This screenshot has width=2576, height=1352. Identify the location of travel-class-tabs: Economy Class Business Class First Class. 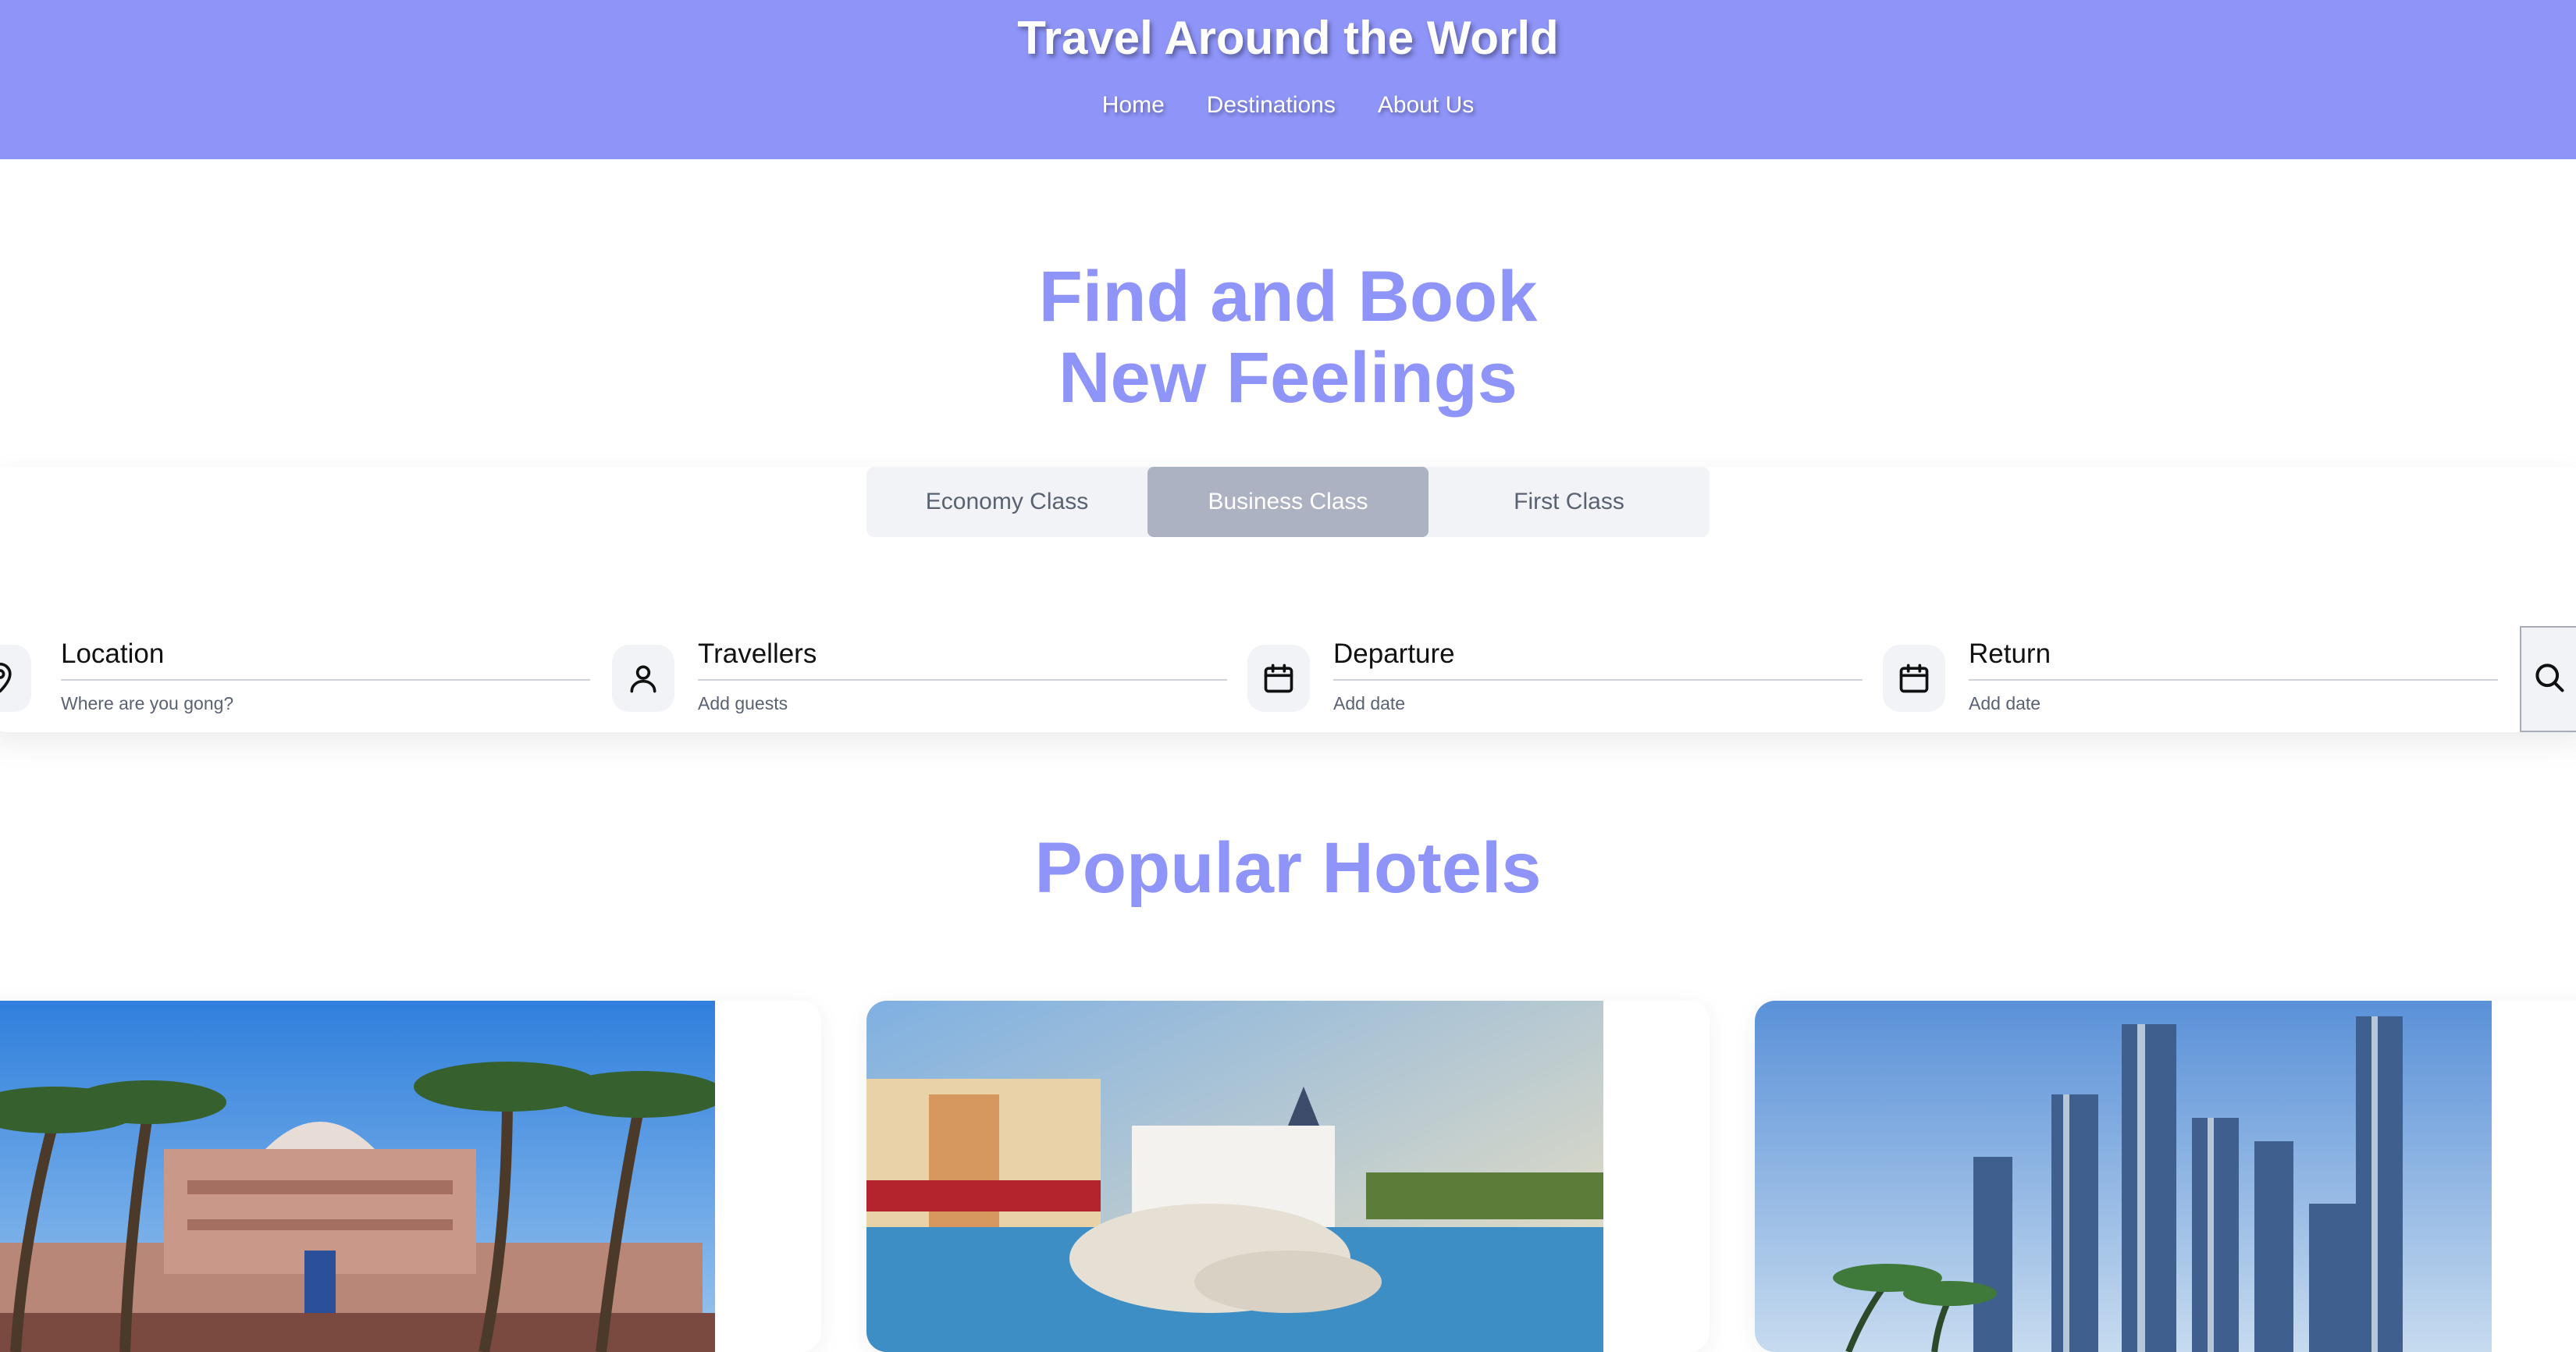
(1288, 502).